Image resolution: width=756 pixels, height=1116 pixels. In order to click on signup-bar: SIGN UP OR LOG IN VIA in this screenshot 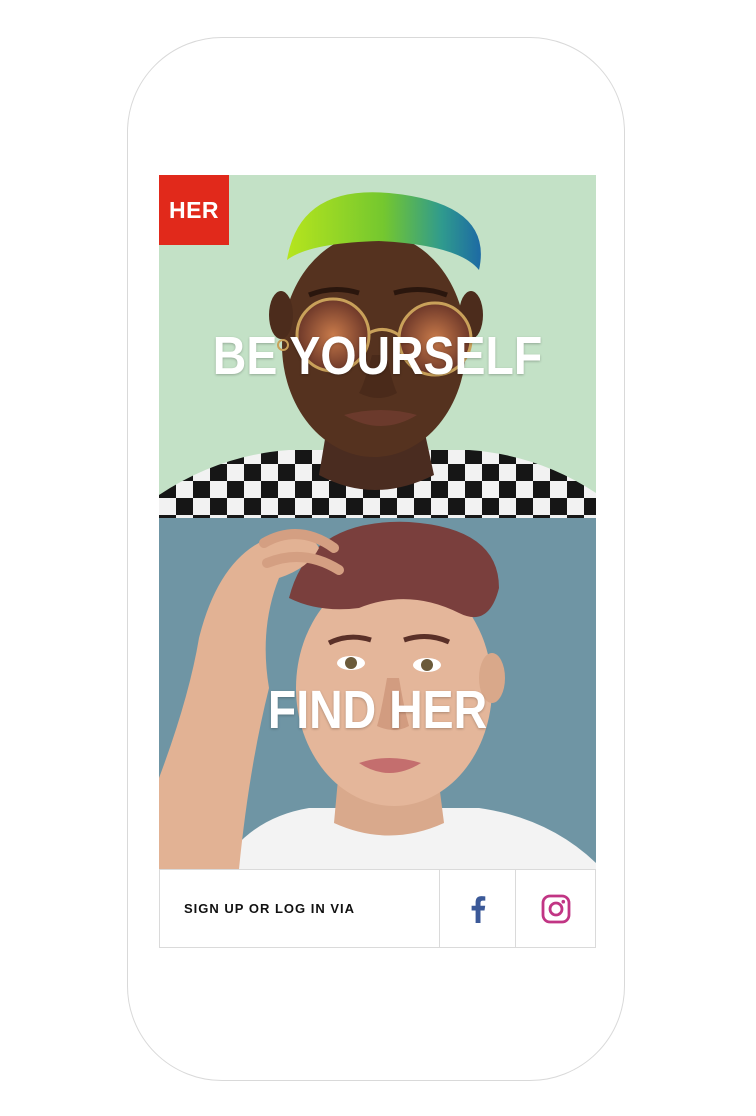, I will do `click(377, 908)`.